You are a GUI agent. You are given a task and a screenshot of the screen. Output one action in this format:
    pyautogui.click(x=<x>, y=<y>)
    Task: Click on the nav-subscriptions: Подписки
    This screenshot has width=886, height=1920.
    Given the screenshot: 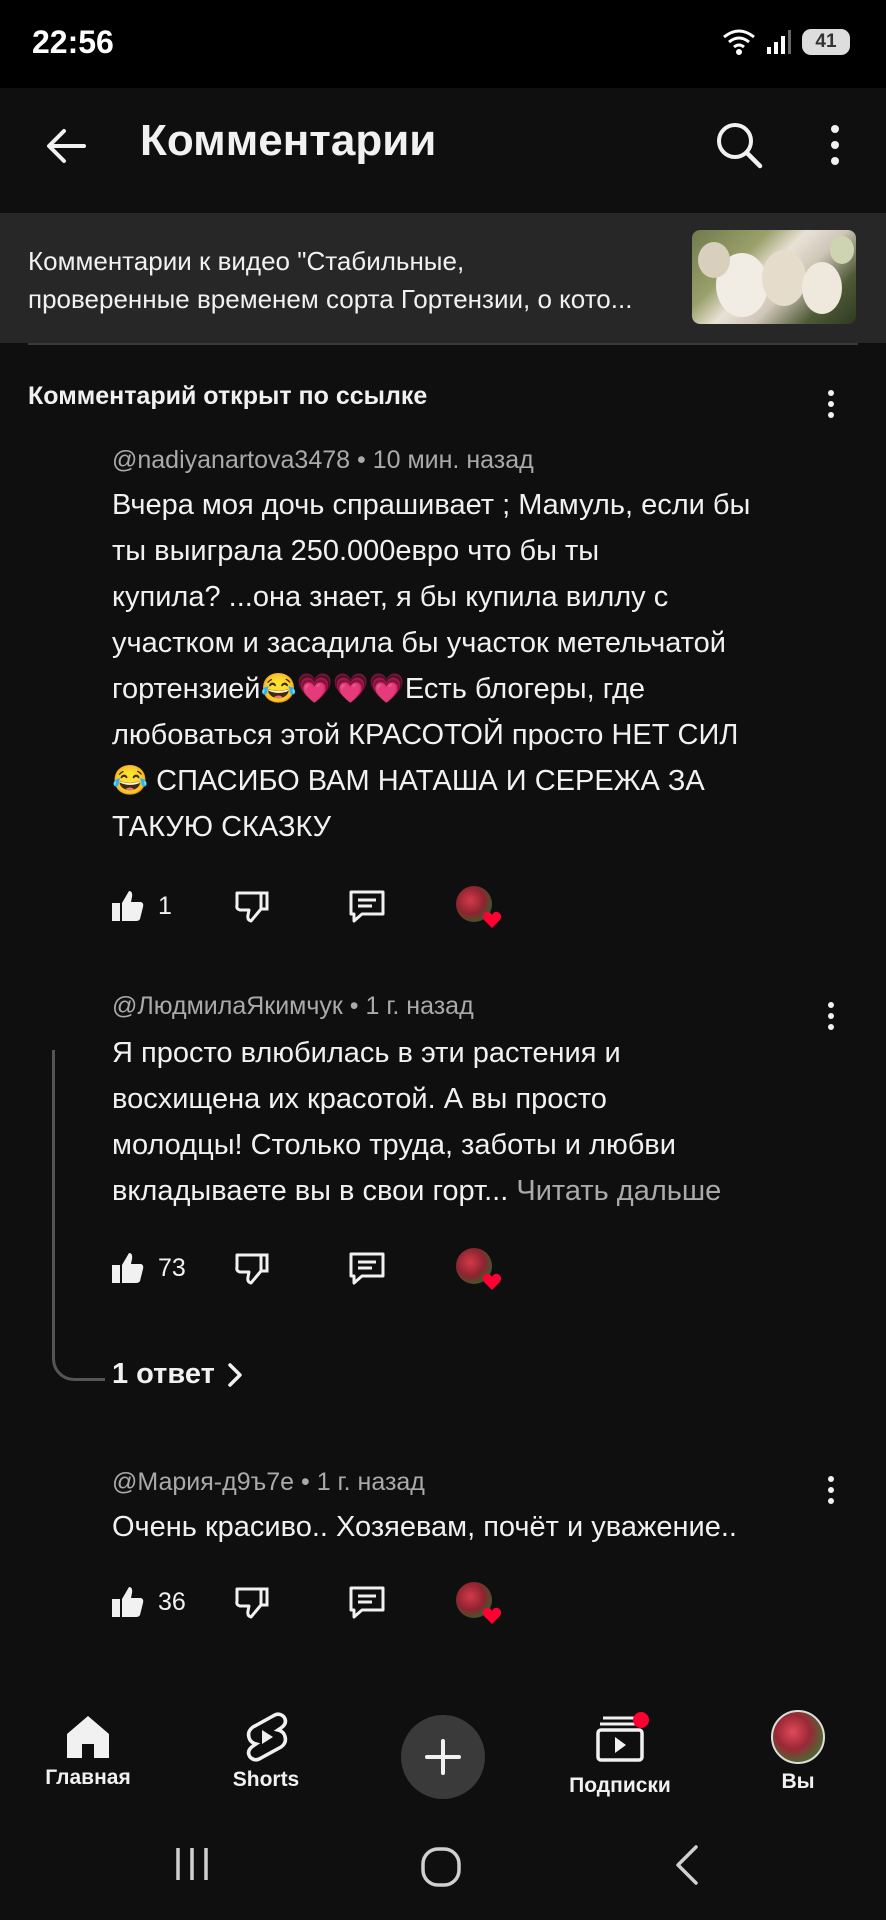 What is the action you would take?
    pyautogui.click(x=620, y=1755)
    